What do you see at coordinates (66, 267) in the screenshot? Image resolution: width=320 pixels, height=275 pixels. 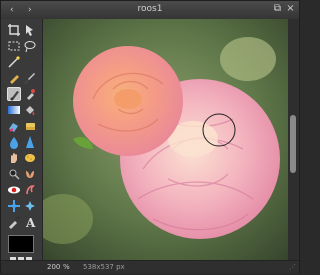 I see `zoom-unit: %` at bounding box center [66, 267].